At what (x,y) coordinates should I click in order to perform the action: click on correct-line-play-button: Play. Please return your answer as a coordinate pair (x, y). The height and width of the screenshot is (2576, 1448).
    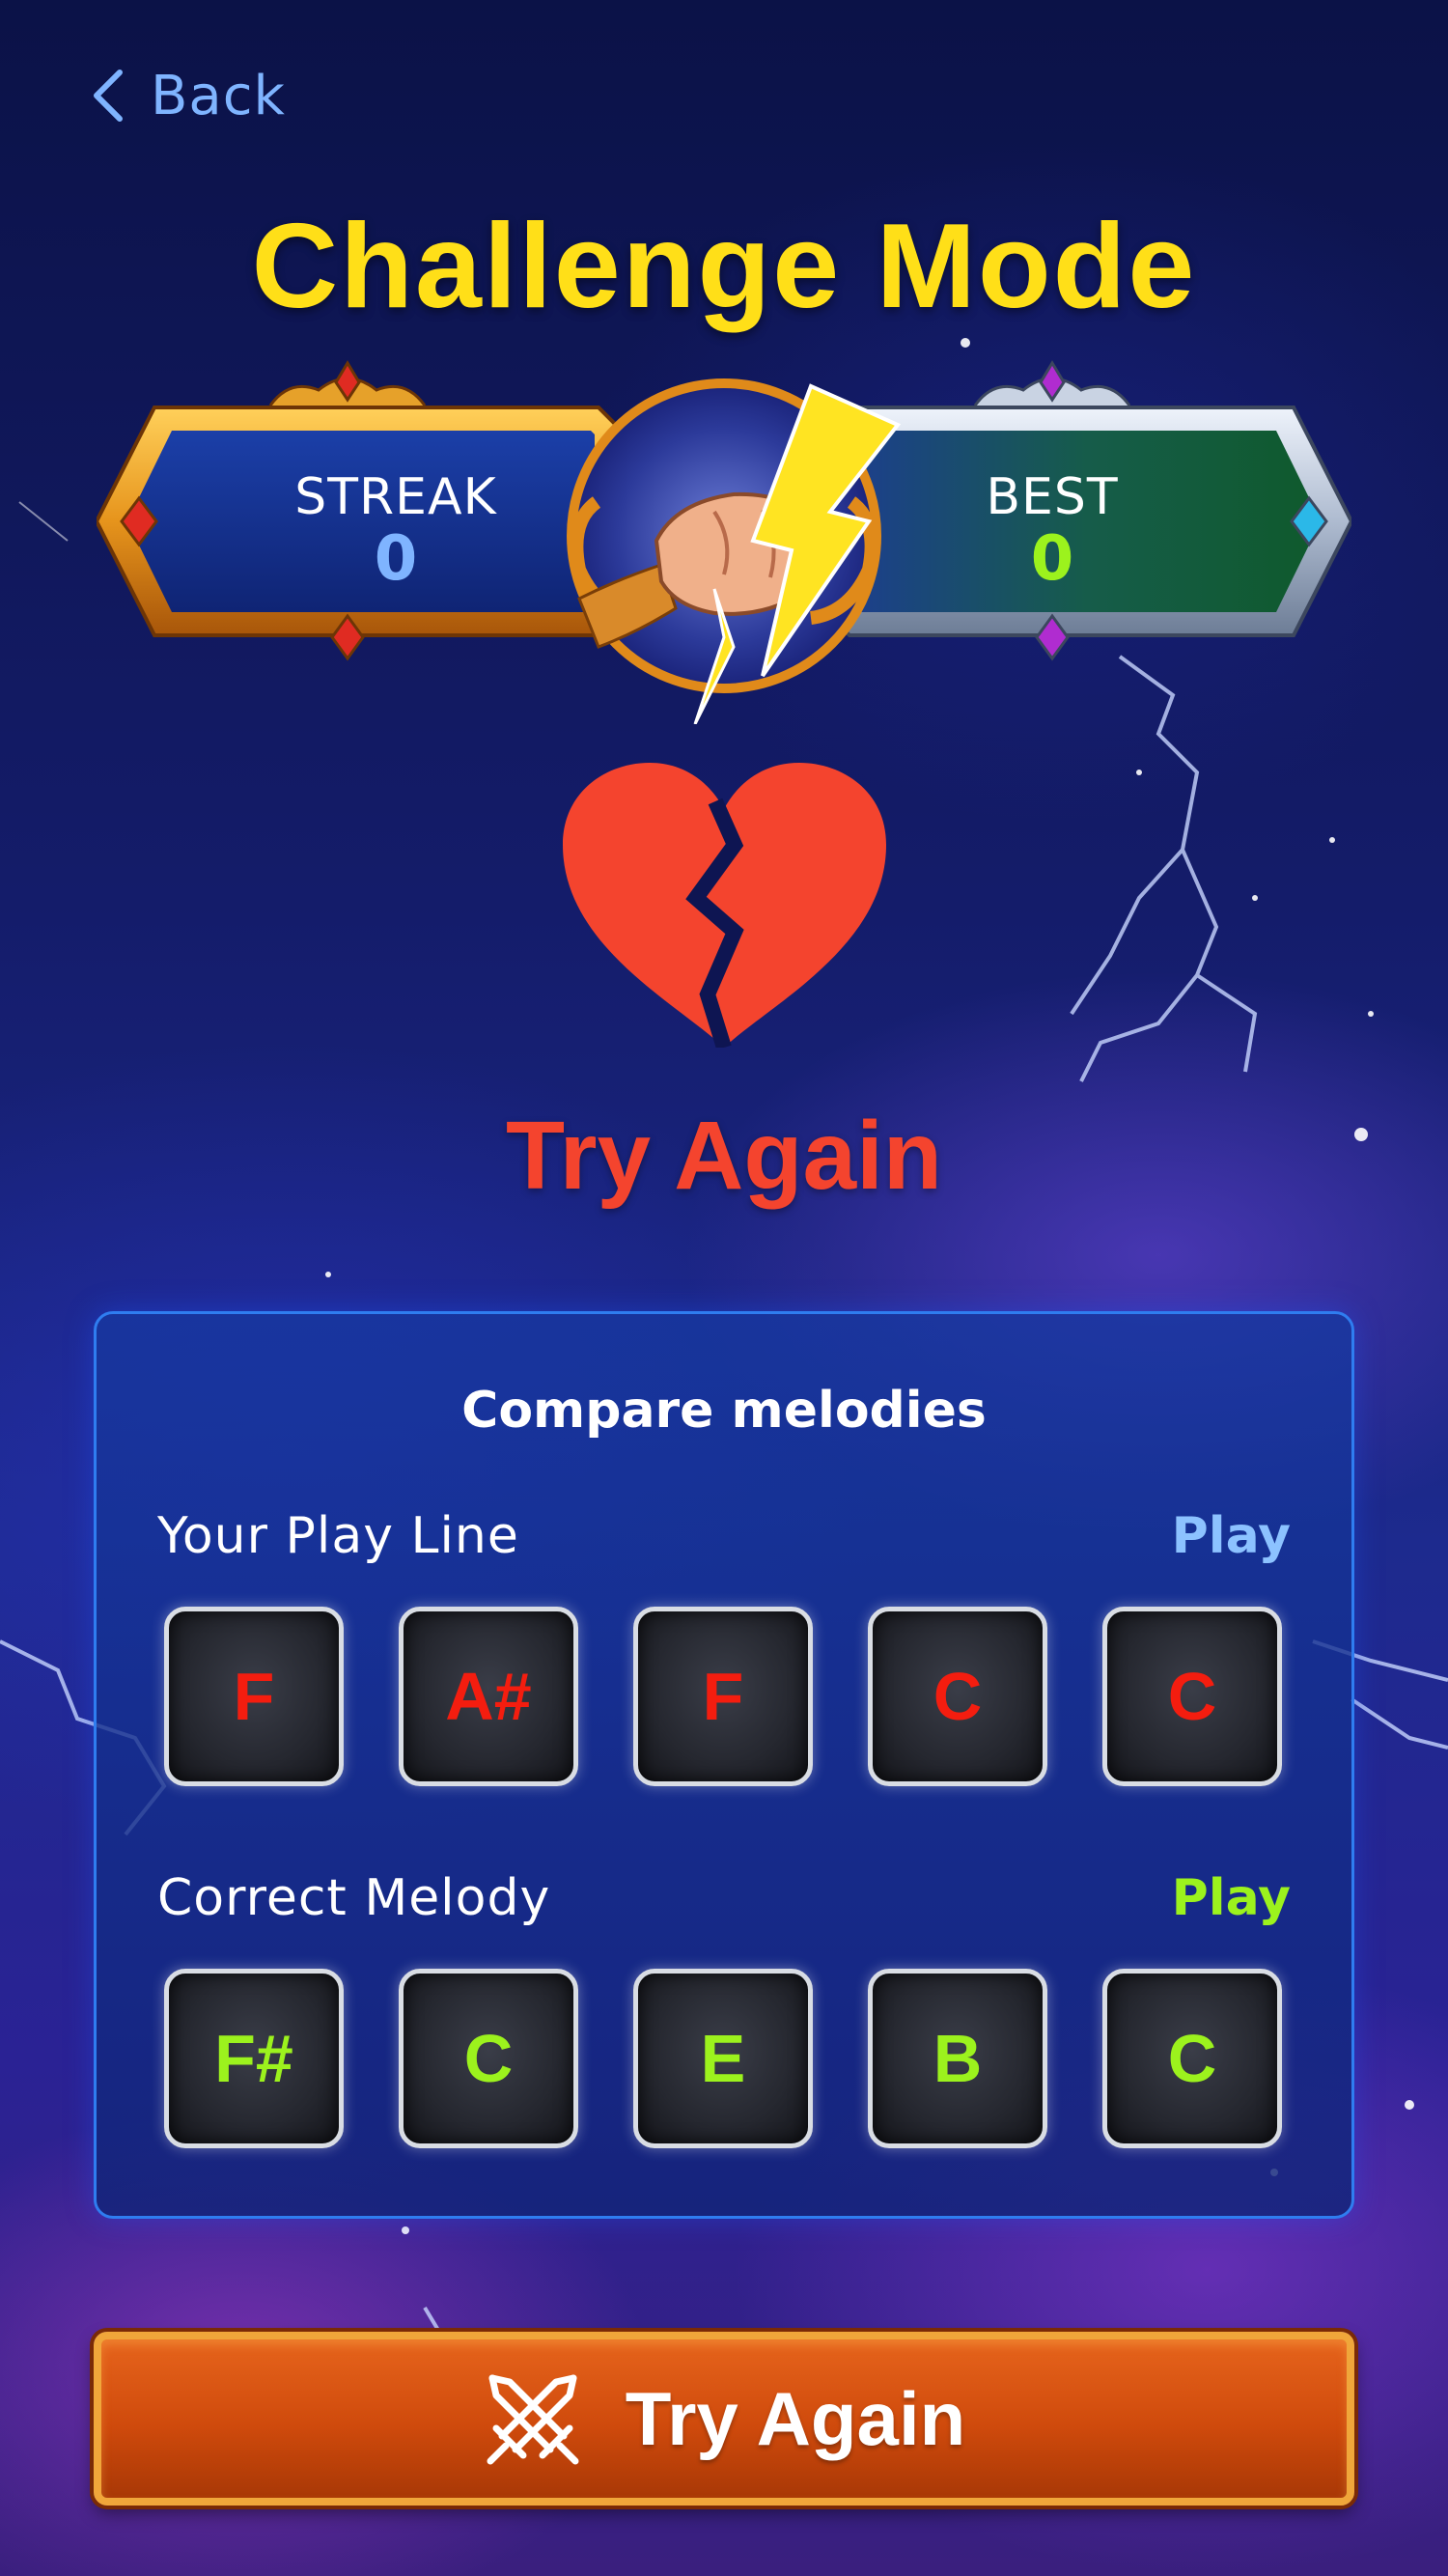
    Looking at the image, I should click on (1232, 1898).